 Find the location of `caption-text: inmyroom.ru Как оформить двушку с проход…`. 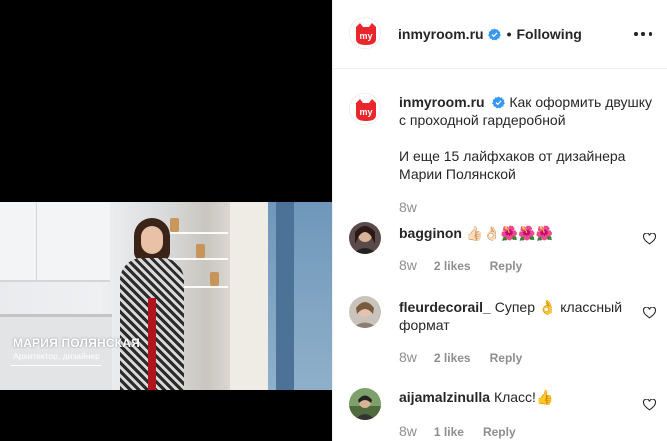

caption-text: inmyroom.ru Как оформить двушку с проход… is located at coordinates (529, 138).